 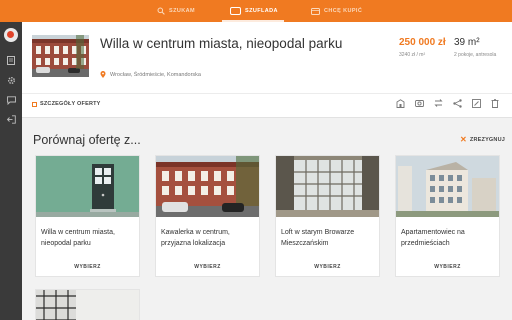 What do you see at coordinates (11, 119) in the screenshot?
I see `logout-icon` at bounding box center [11, 119].